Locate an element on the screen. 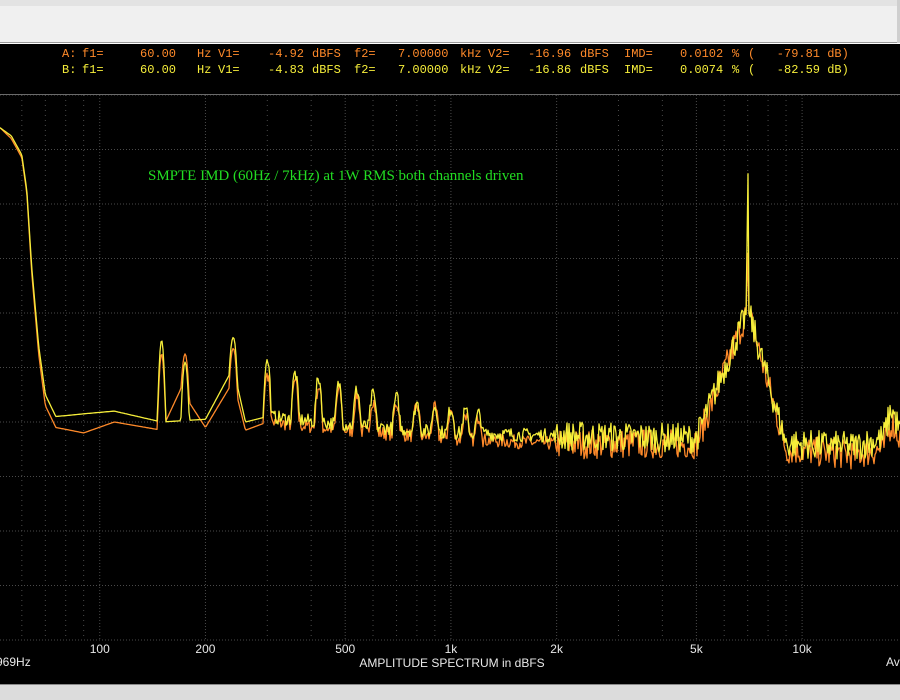 Image resolution: width=900 pixels, height=700 pixels. imd-value: 0.0074 is located at coordinates (702, 70).